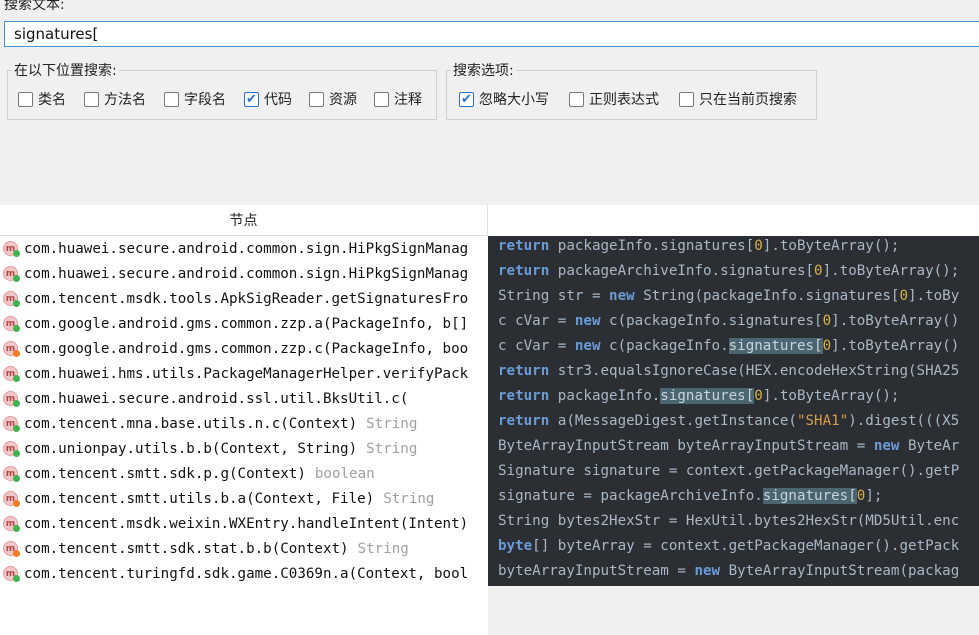  I want to click on option-resource: 资源, so click(333, 99).